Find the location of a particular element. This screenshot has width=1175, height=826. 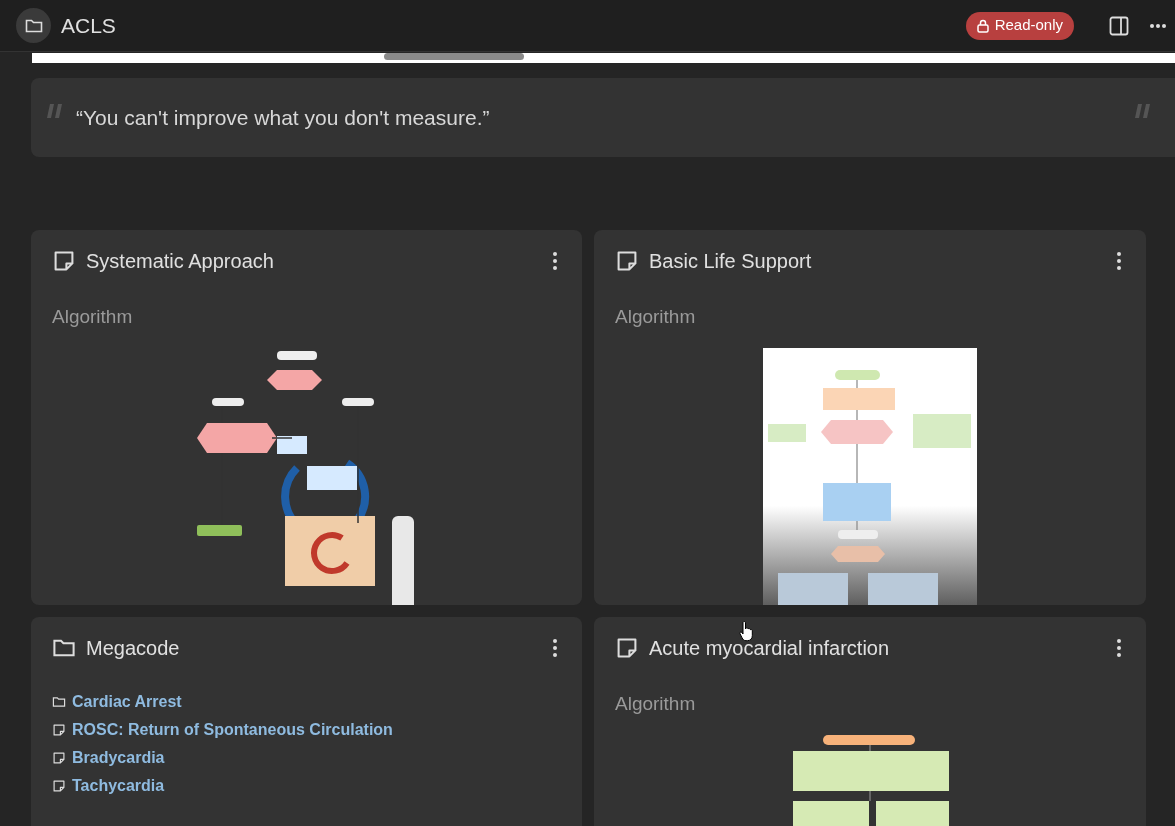

link: Cardiac Arrest is located at coordinates (127, 702).